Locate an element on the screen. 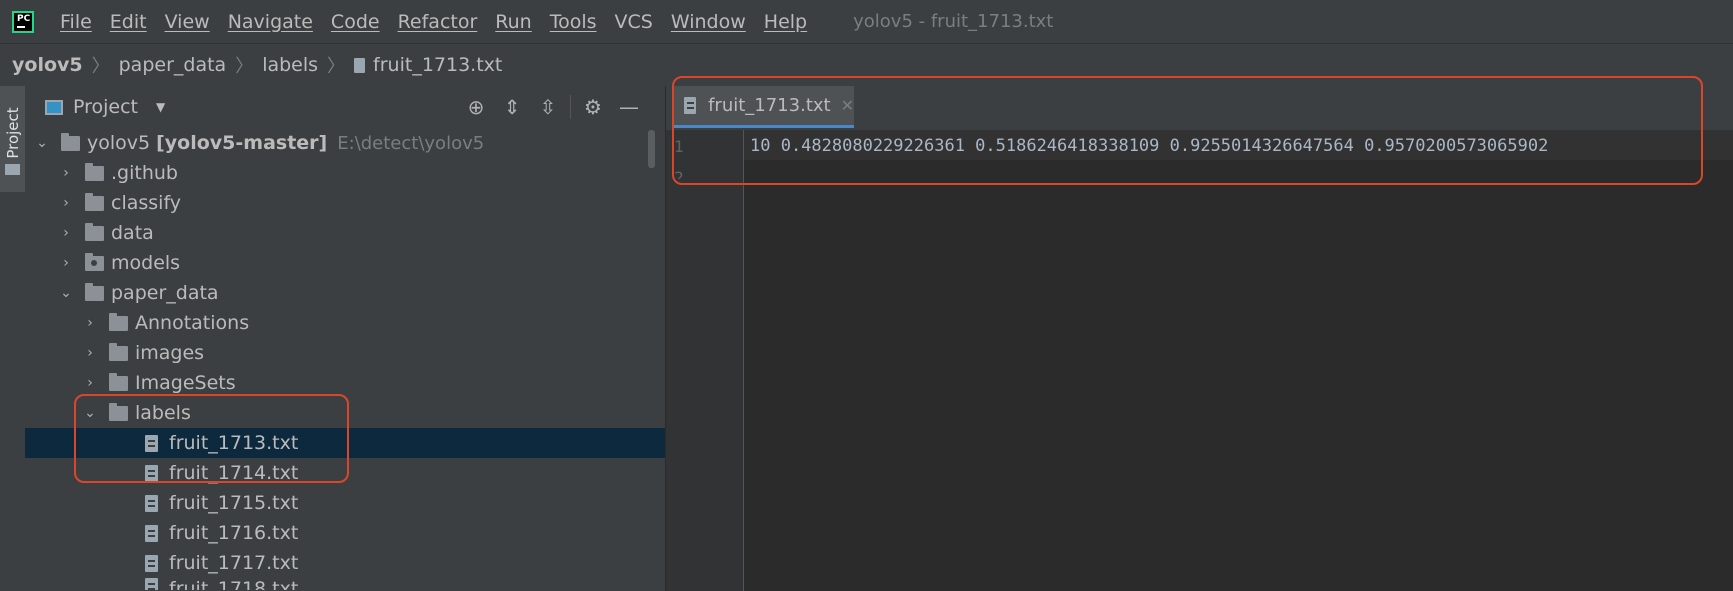  folder-name: paper_data is located at coordinates (165, 293).